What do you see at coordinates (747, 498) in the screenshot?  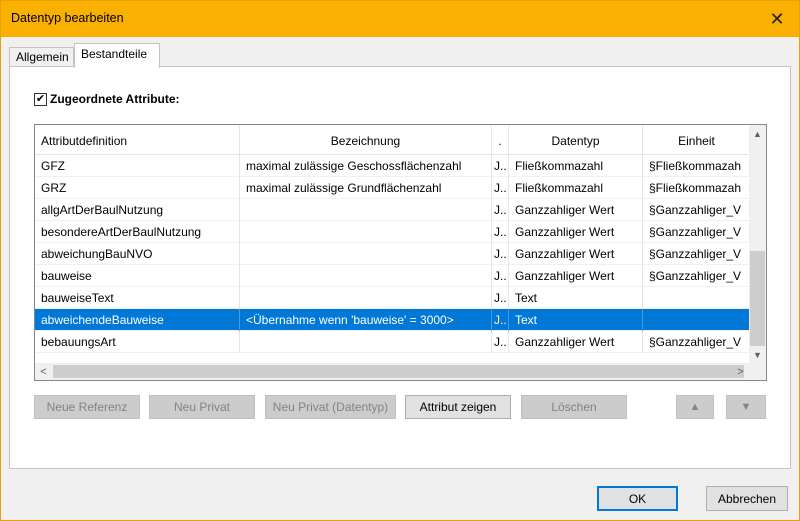 I see `cancel-button: Abbrechen` at bounding box center [747, 498].